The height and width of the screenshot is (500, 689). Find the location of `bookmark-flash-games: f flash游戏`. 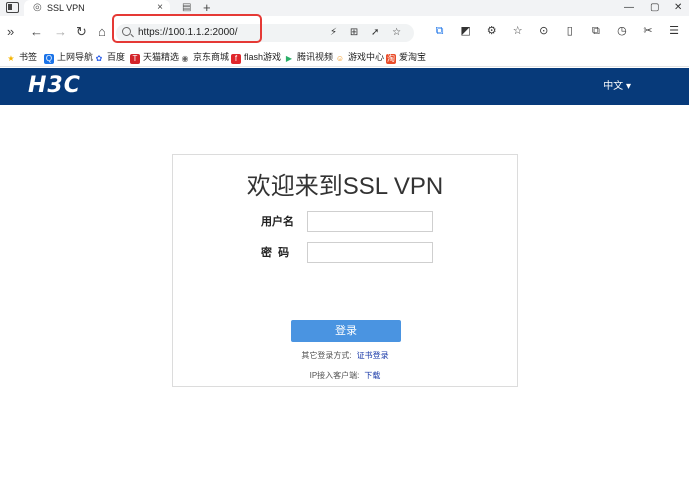

bookmark-flash-games: f flash游戏 is located at coordinates (256, 57).